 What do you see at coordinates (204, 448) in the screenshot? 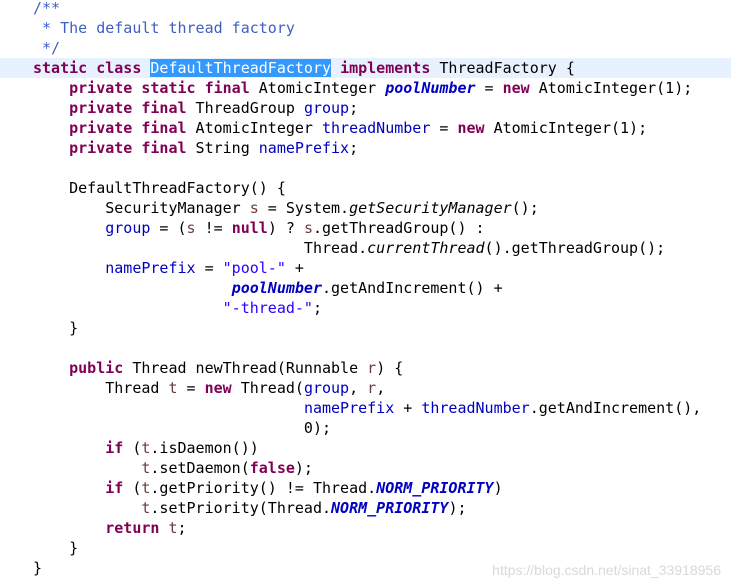
I see `code-token: .isDaemon())` at bounding box center [204, 448].